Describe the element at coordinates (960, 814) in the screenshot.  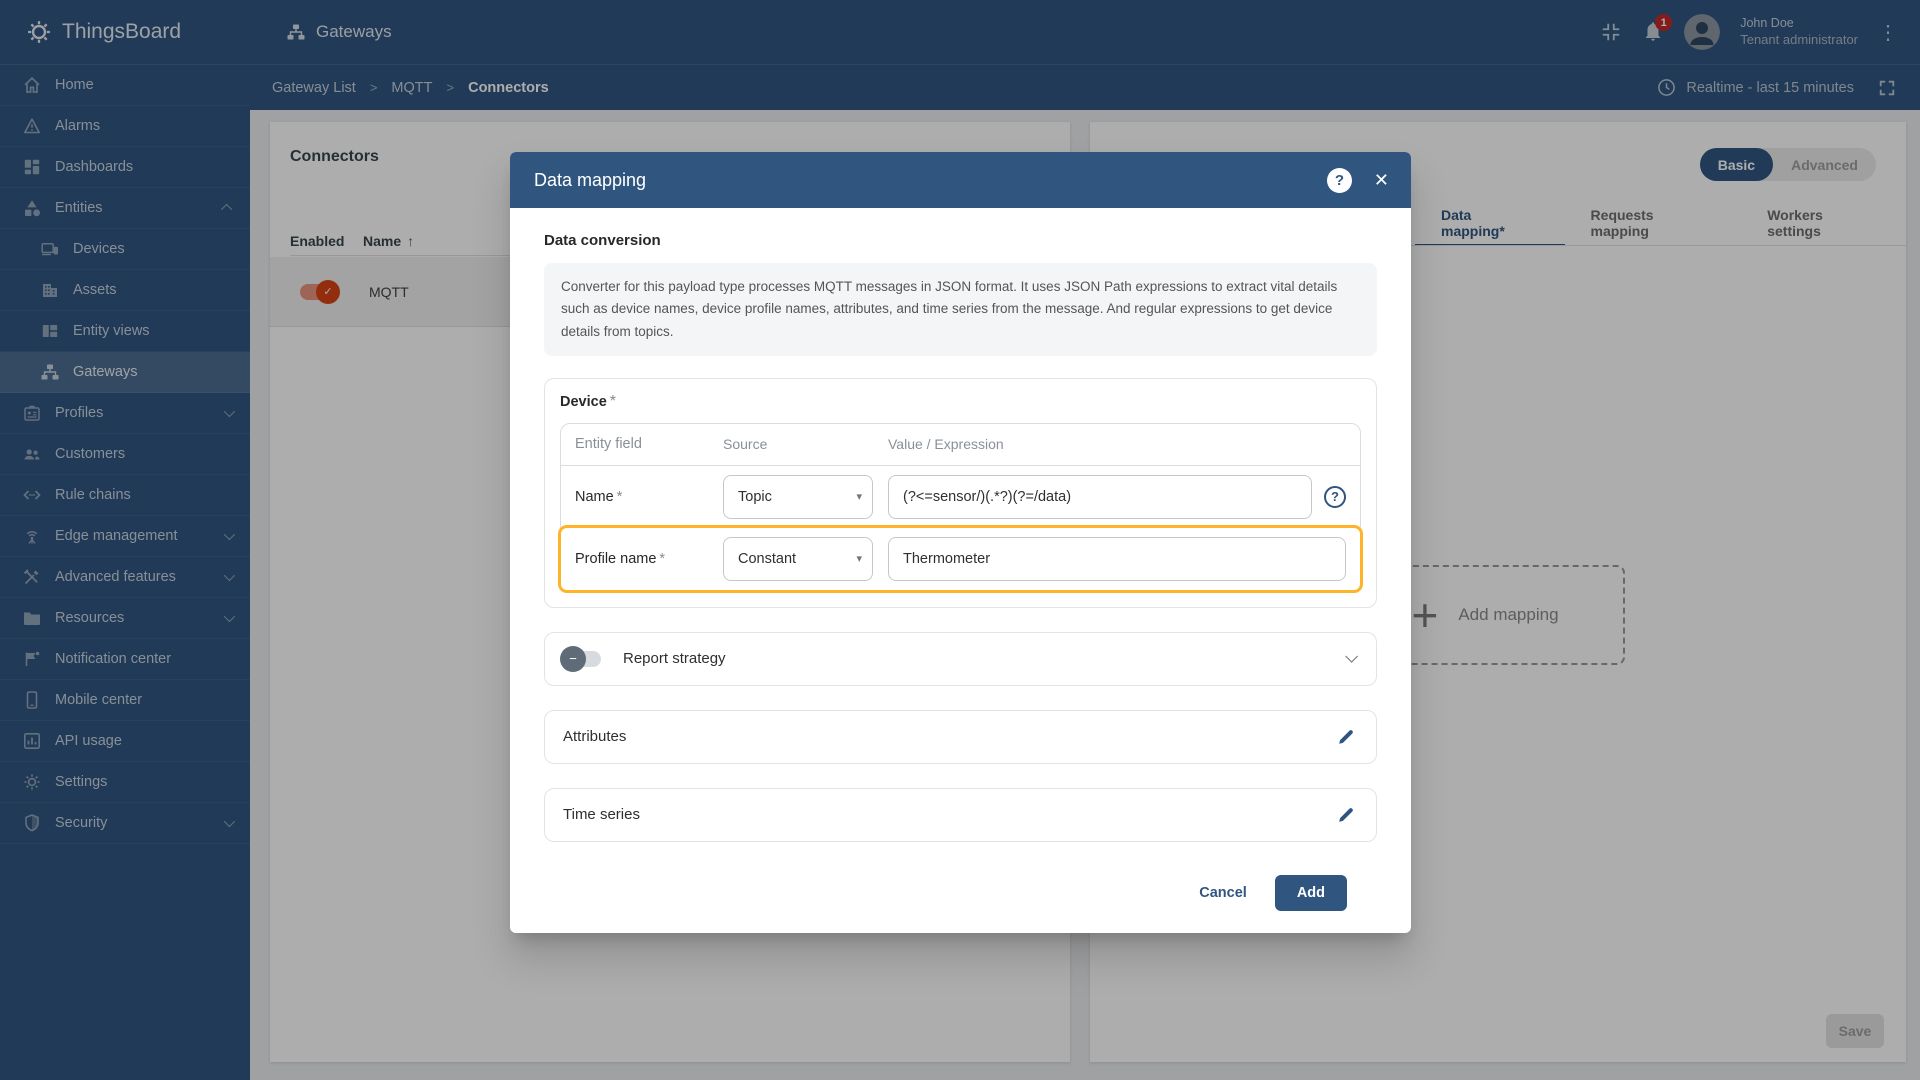
I see `time-series-section: Time series` at that location.